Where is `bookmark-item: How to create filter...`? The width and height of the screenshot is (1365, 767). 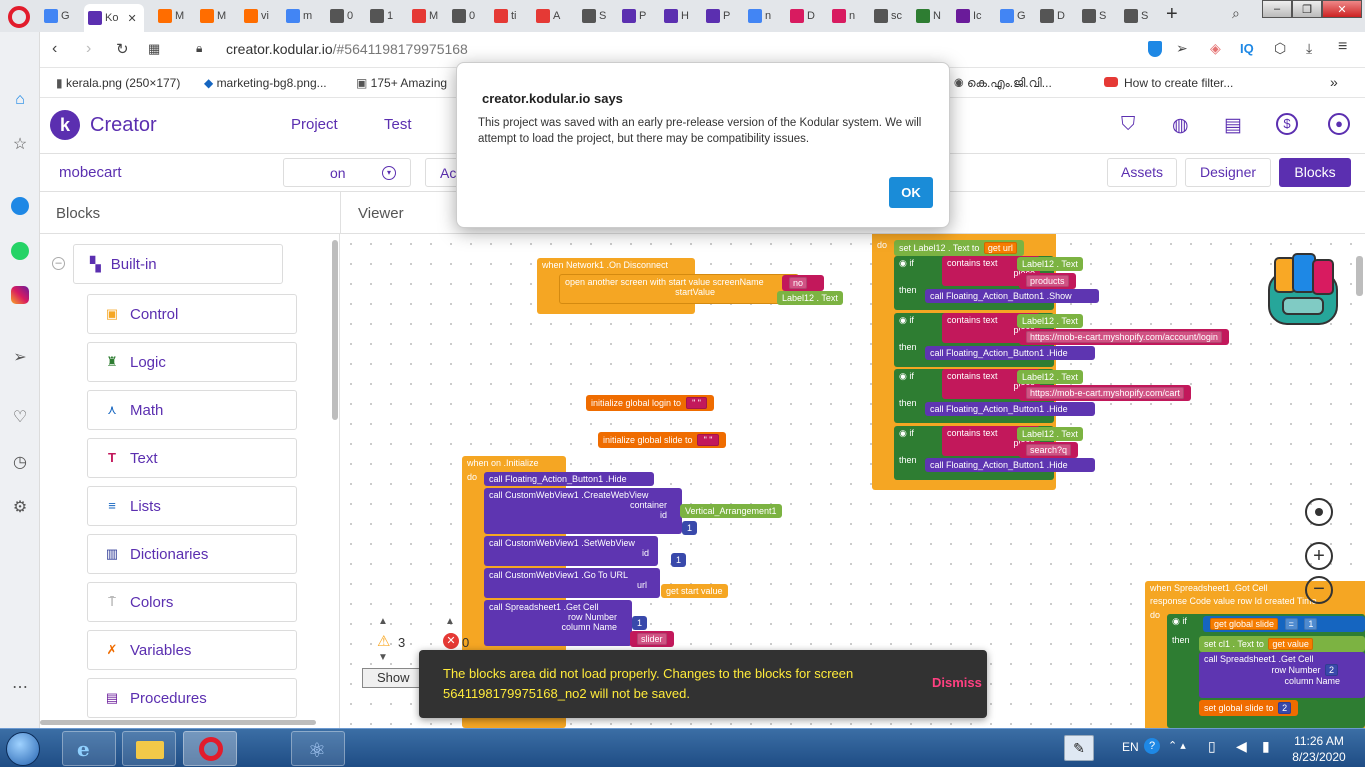 bookmark-item: How to create filter... is located at coordinates (1168, 83).